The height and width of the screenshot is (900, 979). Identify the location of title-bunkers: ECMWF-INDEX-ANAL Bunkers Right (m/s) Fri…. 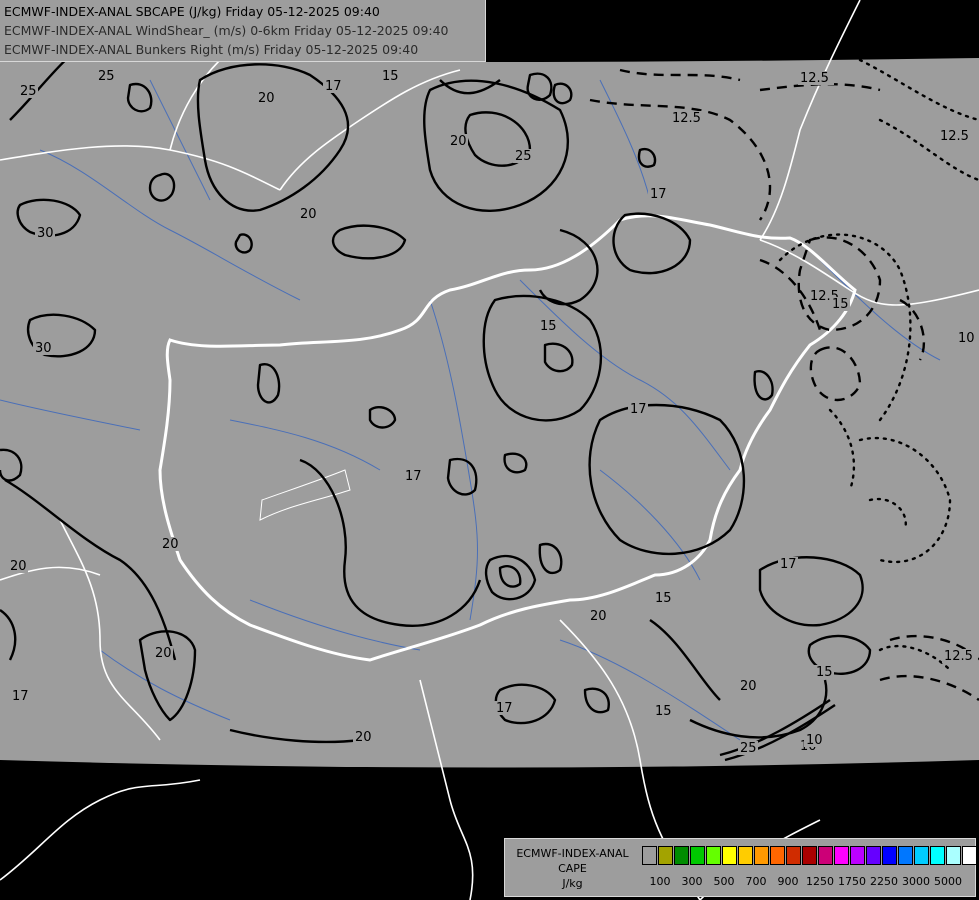
(211, 49).